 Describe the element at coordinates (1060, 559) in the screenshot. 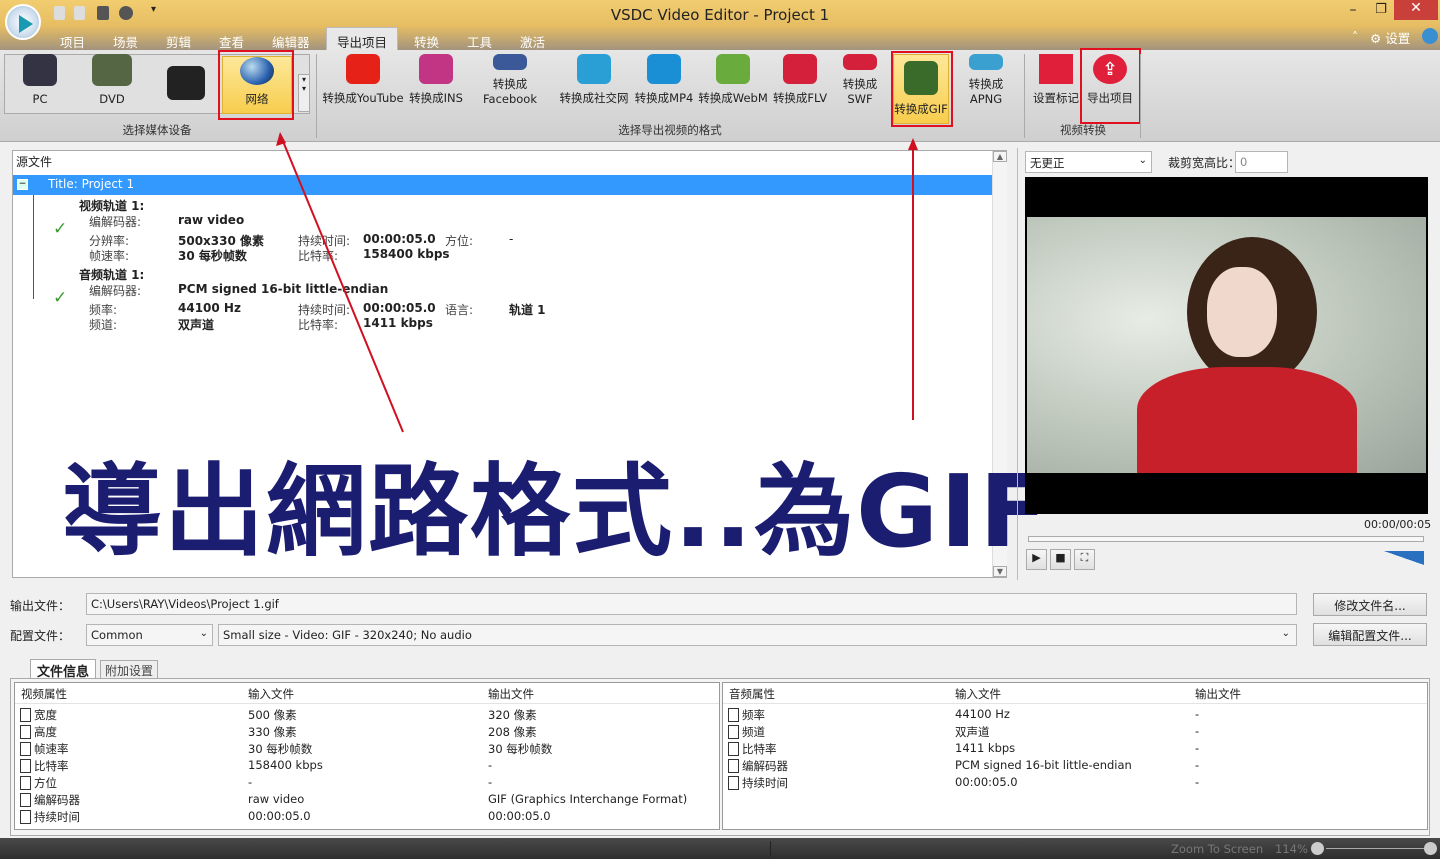

I see `stop-button: ■` at that location.